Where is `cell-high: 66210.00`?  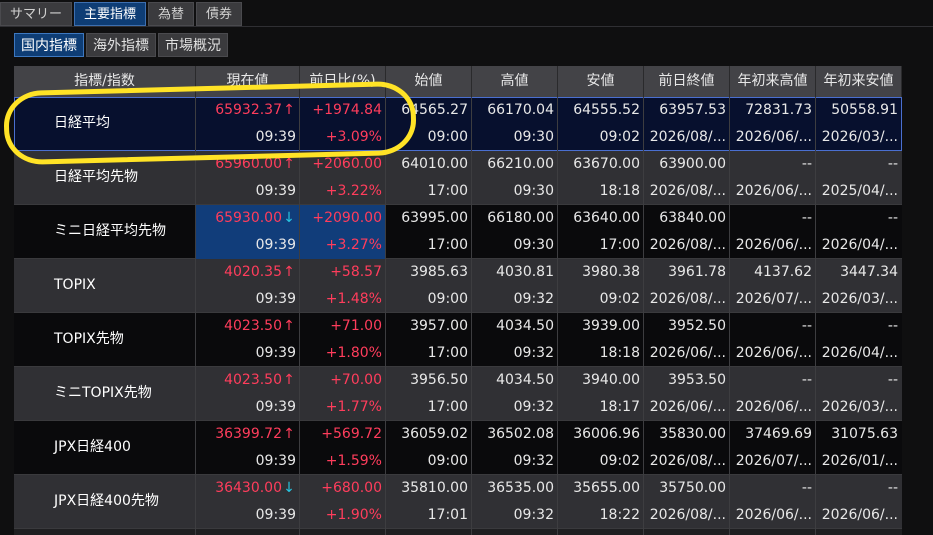 cell-high: 66210.00 is located at coordinates (520, 164).